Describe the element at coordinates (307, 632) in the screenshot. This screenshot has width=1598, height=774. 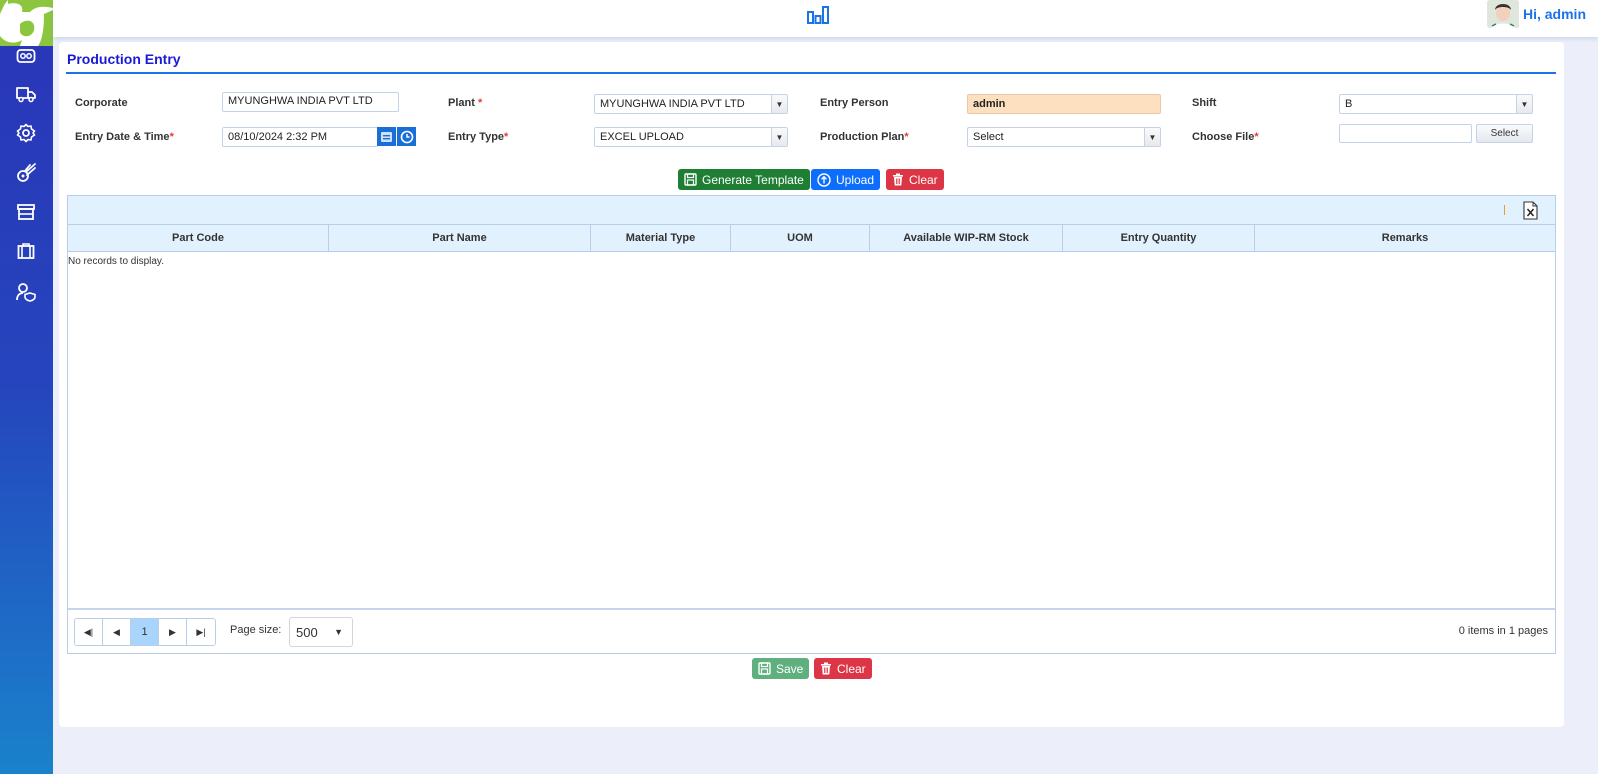
I see `page-size-value: 500` at that location.